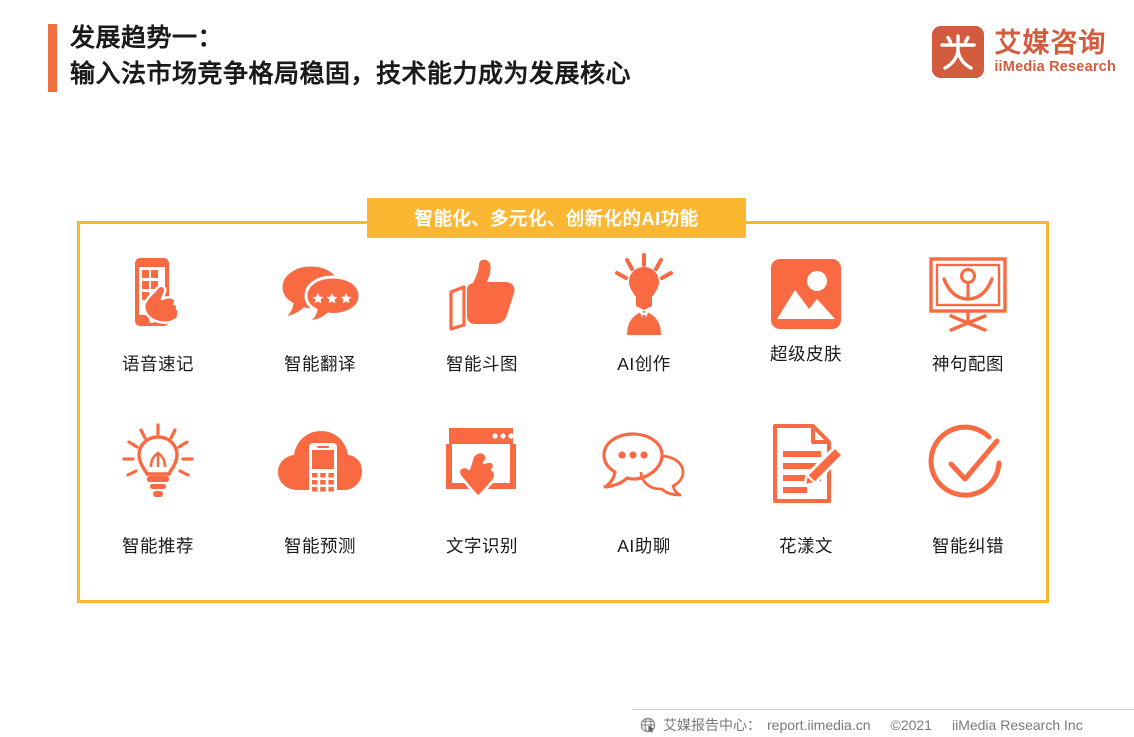 This screenshot has width=1134, height=737. I want to click on feature-label: 智能纠错, so click(968, 546).